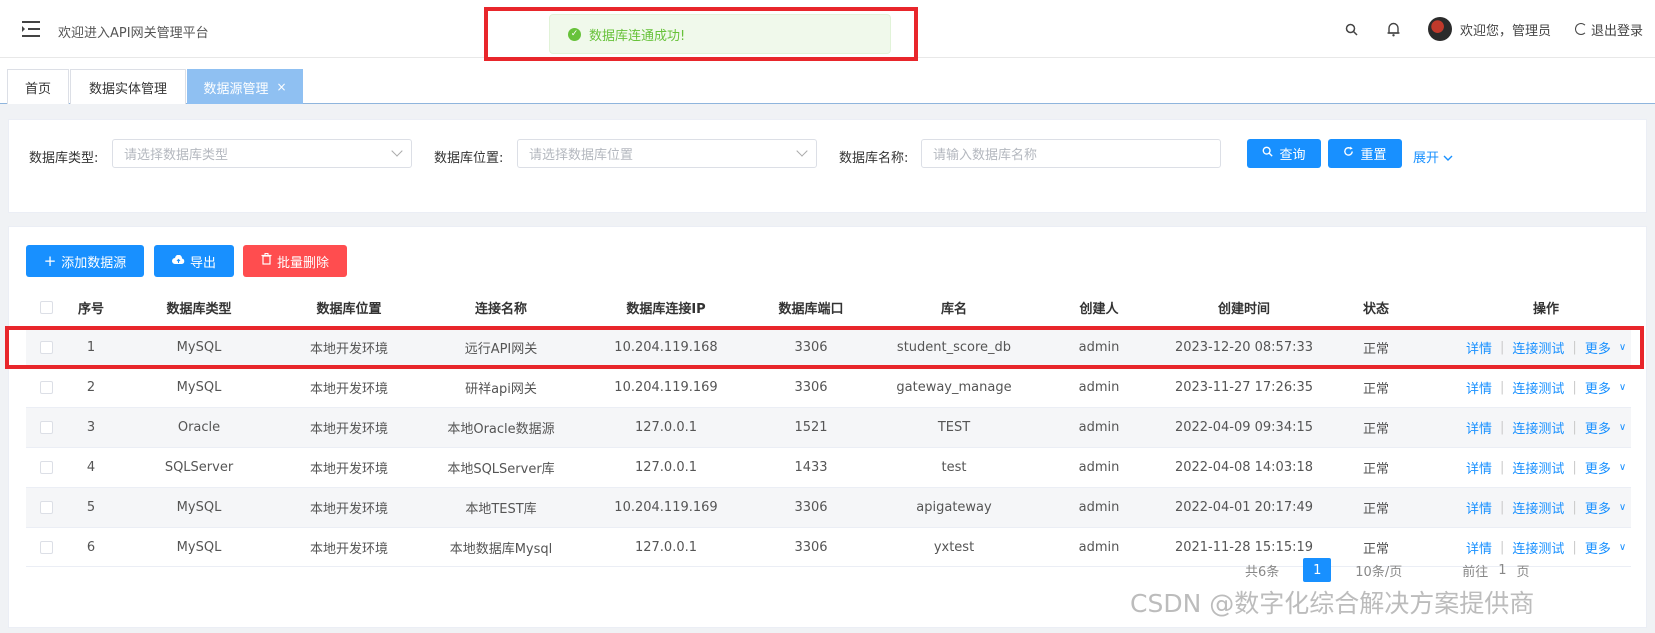 Image resolution: width=1655 pixels, height=633 pixels. I want to click on export-button: 导出, so click(194, 261).